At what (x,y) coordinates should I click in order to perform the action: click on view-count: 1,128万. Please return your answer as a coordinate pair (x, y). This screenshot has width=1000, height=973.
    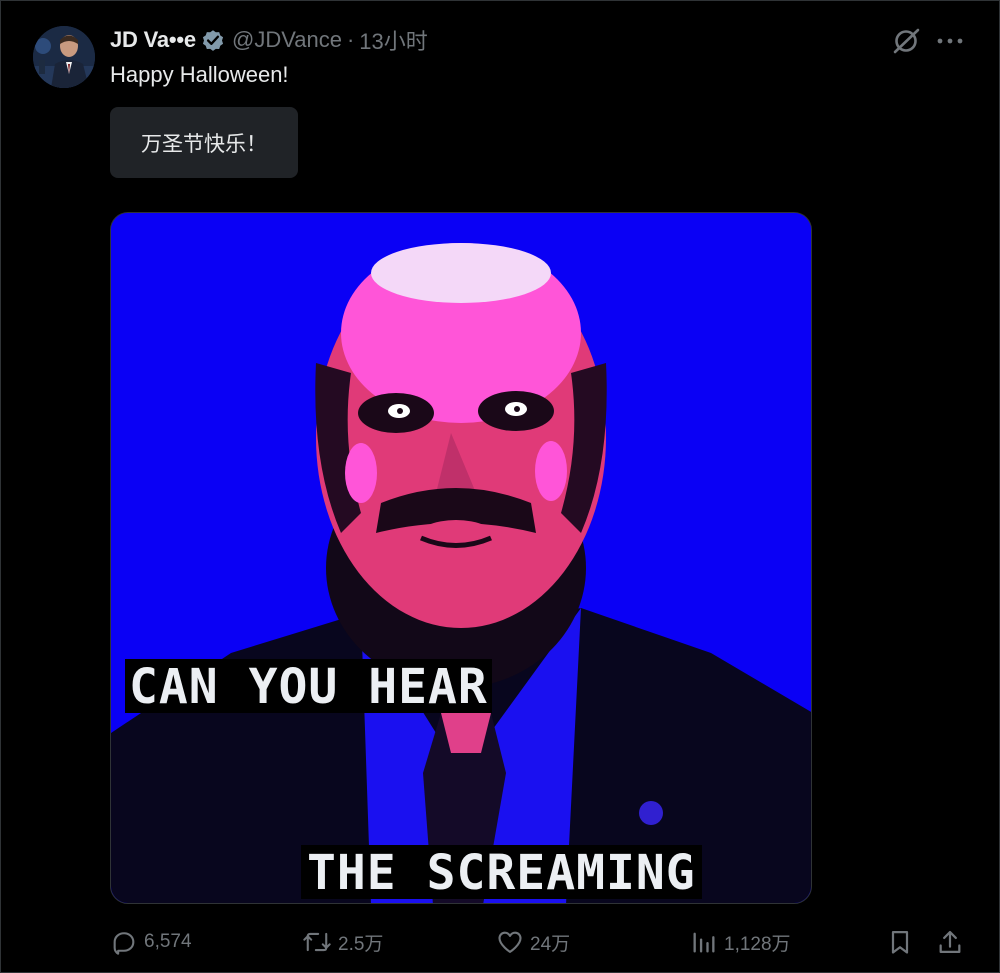
    Looking at the image, I should click on (757, 944).